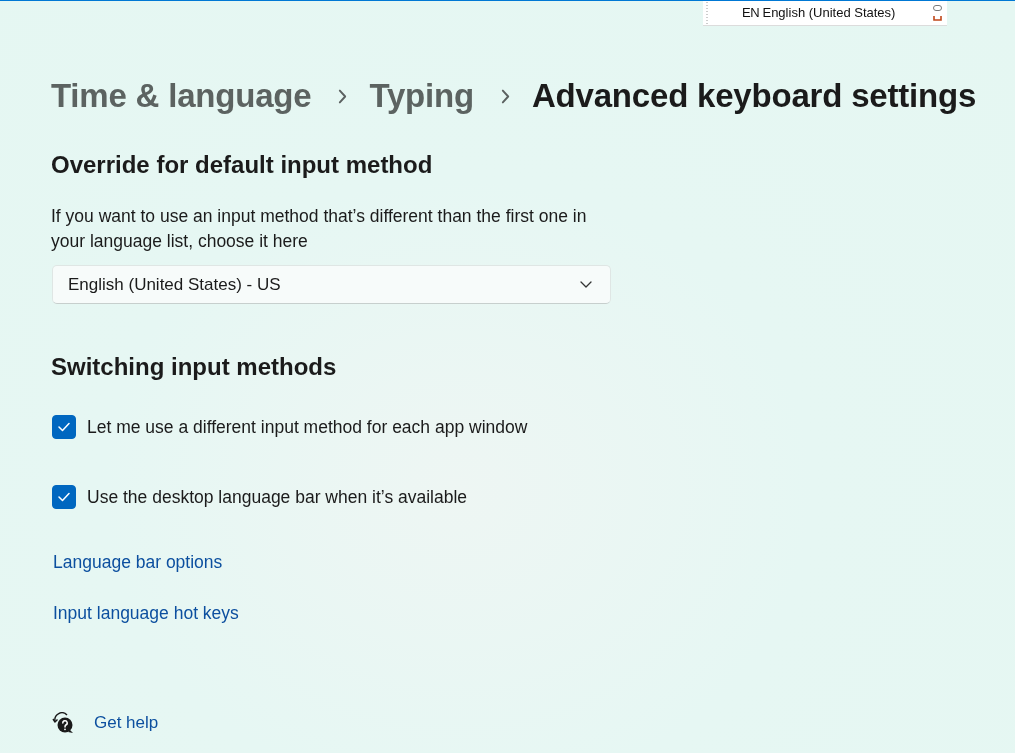 The height and width of the screenshot is (753, 1015). Describe the element at coordinates (829, 12) in the screenshot. I see `language-name: English (United States)` at that location.